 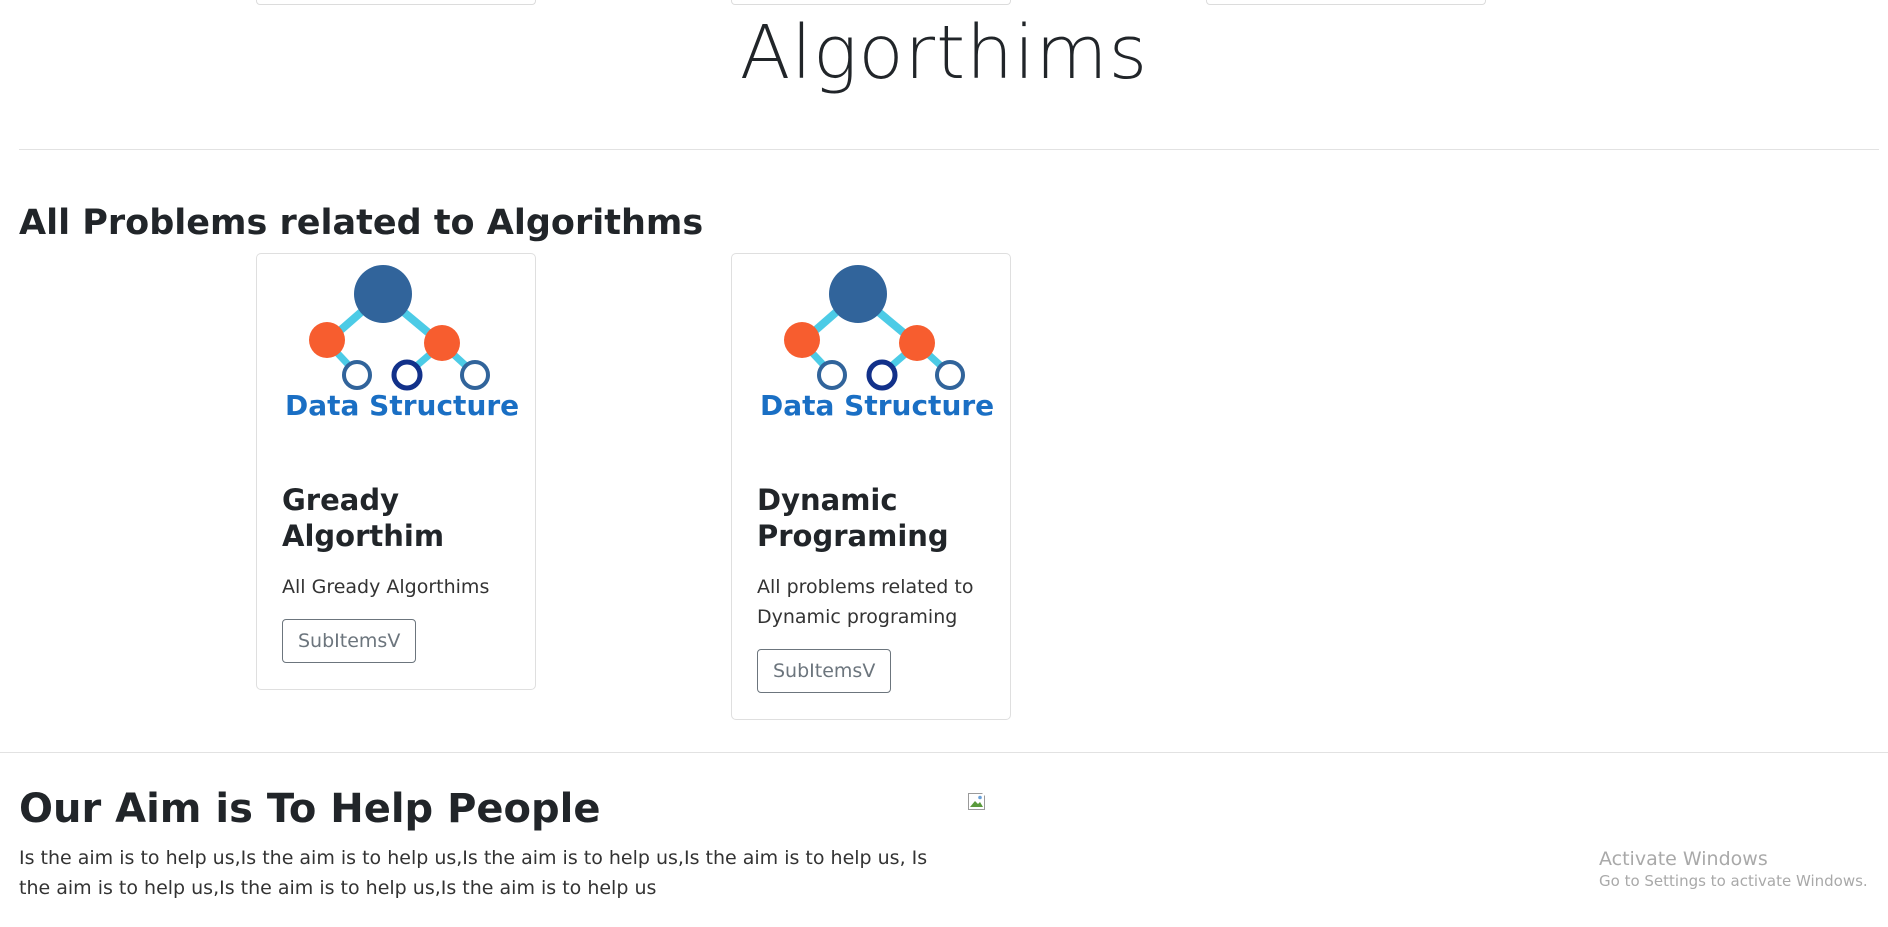 What do you see at coordinates (361, 223) in the screenshot?
I see `section-heading: All Problems related to Algorithms` at bounding box center [361, 223].